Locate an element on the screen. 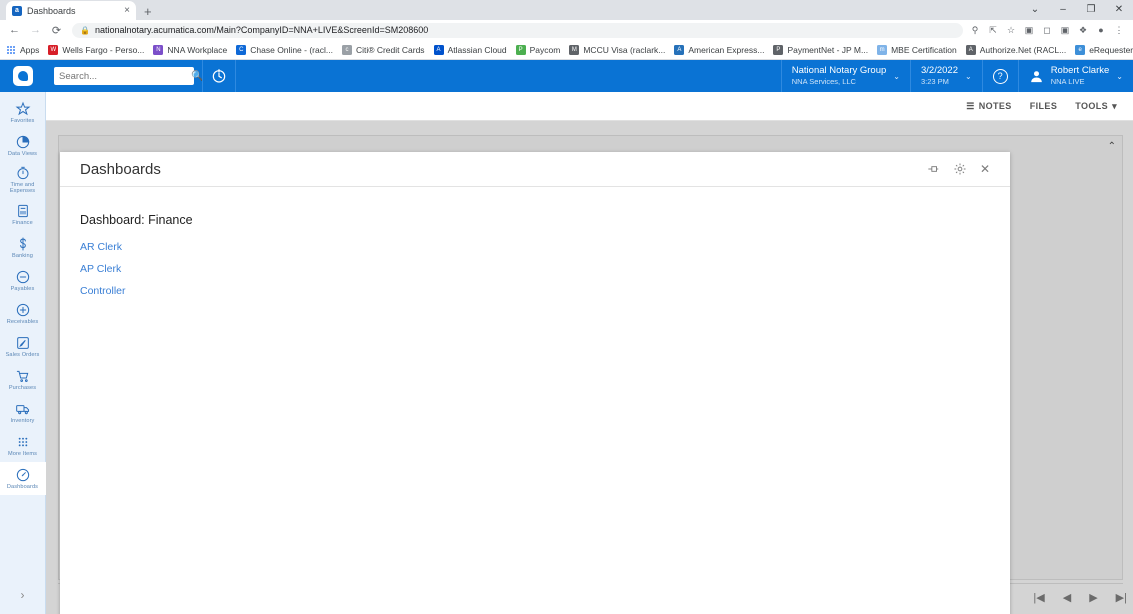 The width and height of the screenshot is (1133, 614). dashboard-link: Controller is located at coordinates (535, 291).